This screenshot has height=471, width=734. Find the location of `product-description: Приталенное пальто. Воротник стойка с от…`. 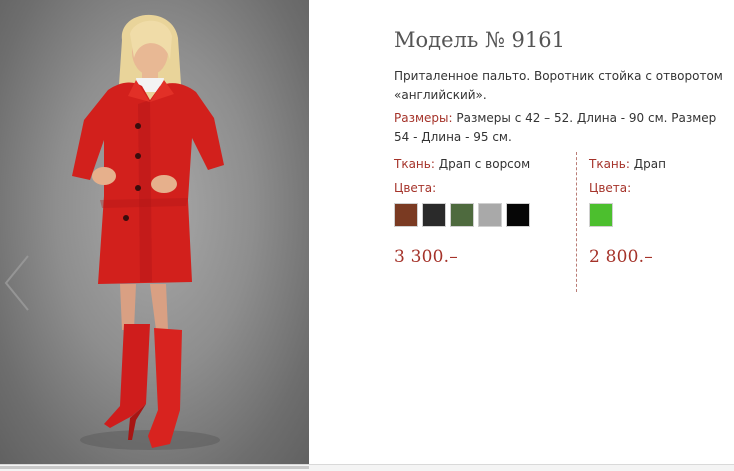

product-description: Приталенное пальто. Воротник стойка с от… is located at coordinates (558, 85).